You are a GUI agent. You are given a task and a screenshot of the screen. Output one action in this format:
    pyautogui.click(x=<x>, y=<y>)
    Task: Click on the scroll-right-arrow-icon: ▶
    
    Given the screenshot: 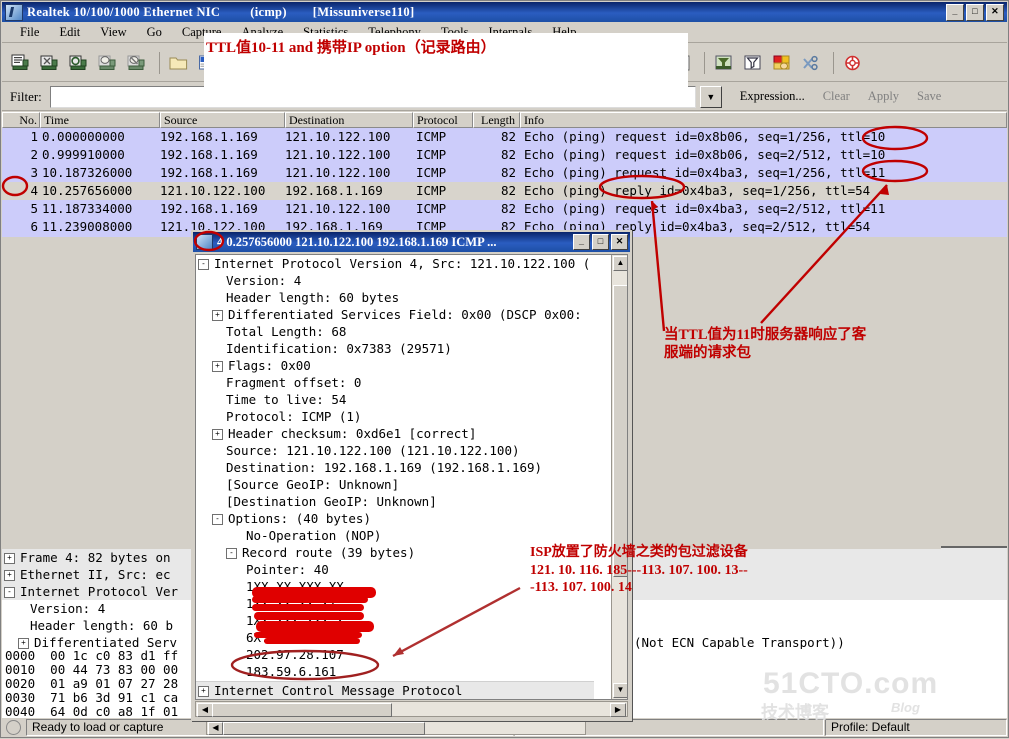 What is the action you would take?
    pyautogui.click(x=618, y=710)
    